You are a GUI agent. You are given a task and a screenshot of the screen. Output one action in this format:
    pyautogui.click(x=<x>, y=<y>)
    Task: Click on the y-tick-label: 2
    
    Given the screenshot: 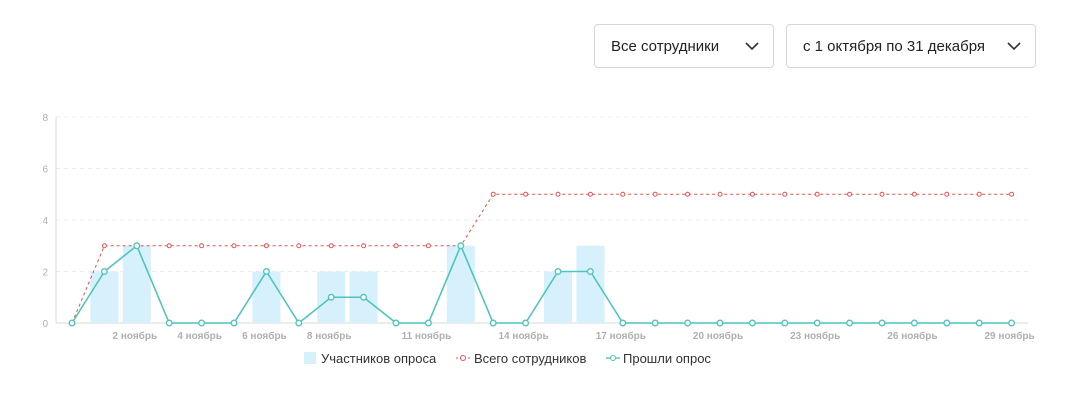 What is the action you would take?
    pyautogui.click(x=45, y=273)
    